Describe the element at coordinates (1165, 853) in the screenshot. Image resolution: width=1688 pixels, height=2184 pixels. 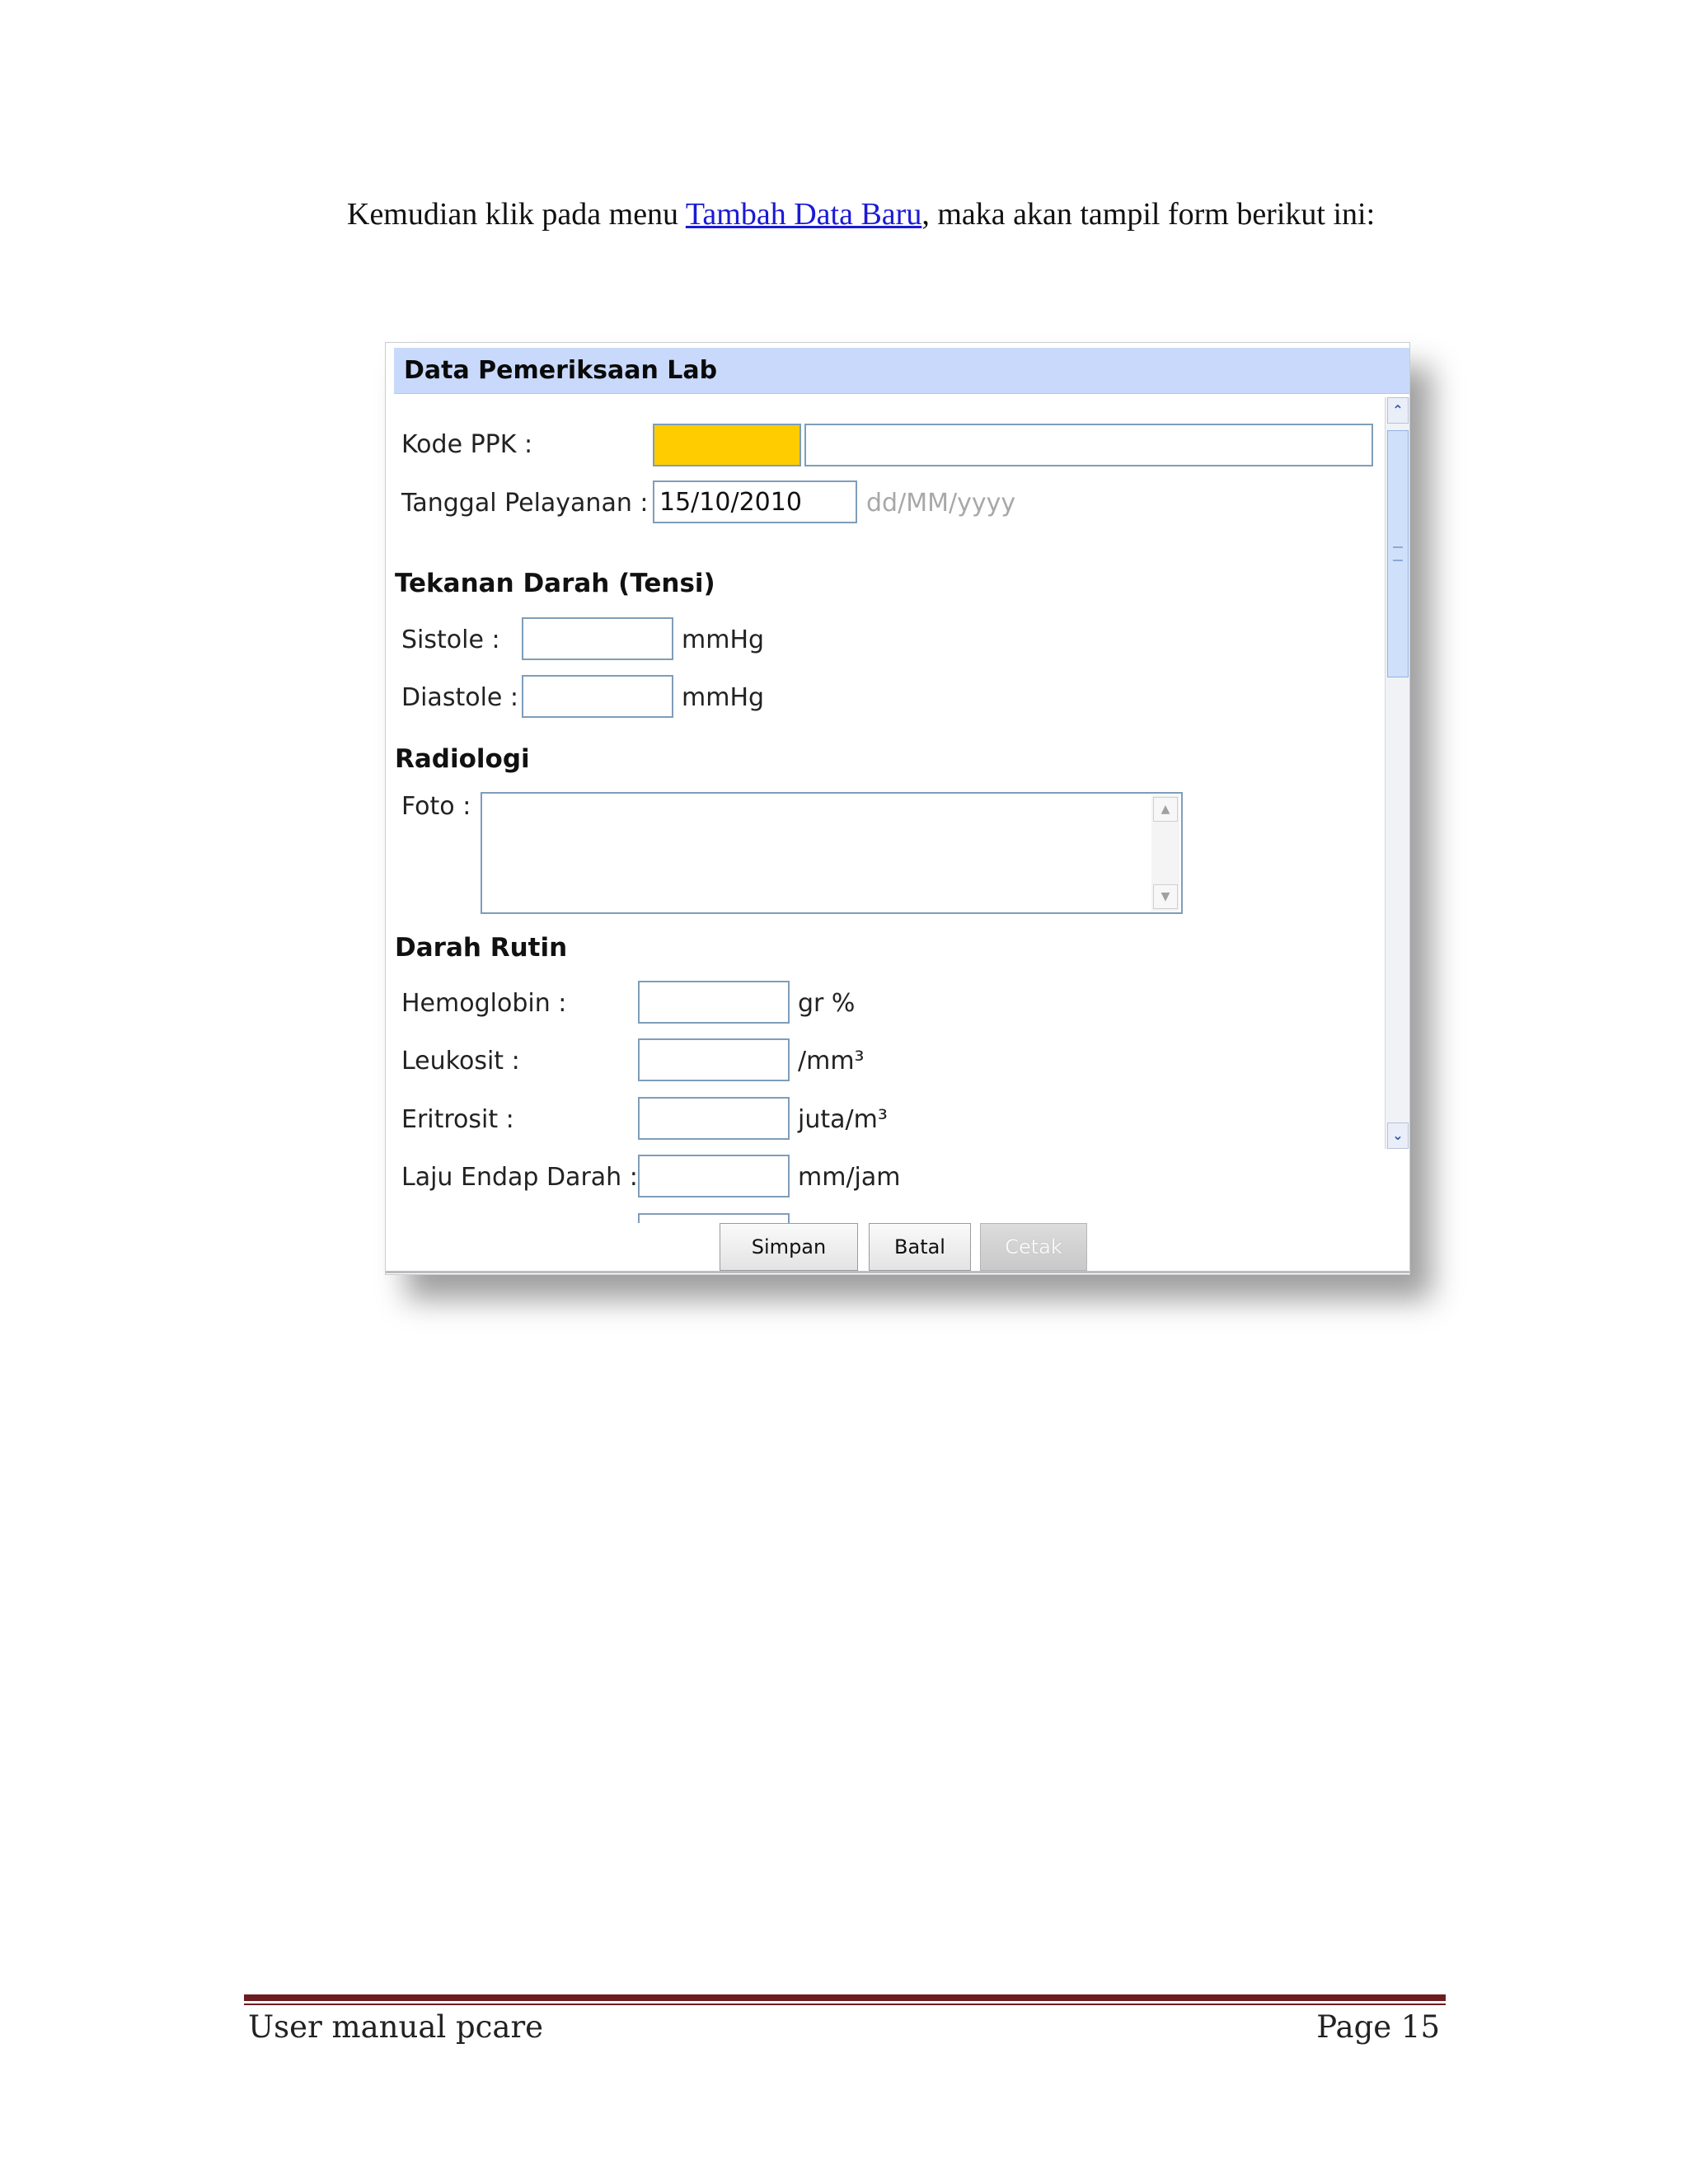
I see `foto-textarea-scrollbar: ▲ ▼` at that location.